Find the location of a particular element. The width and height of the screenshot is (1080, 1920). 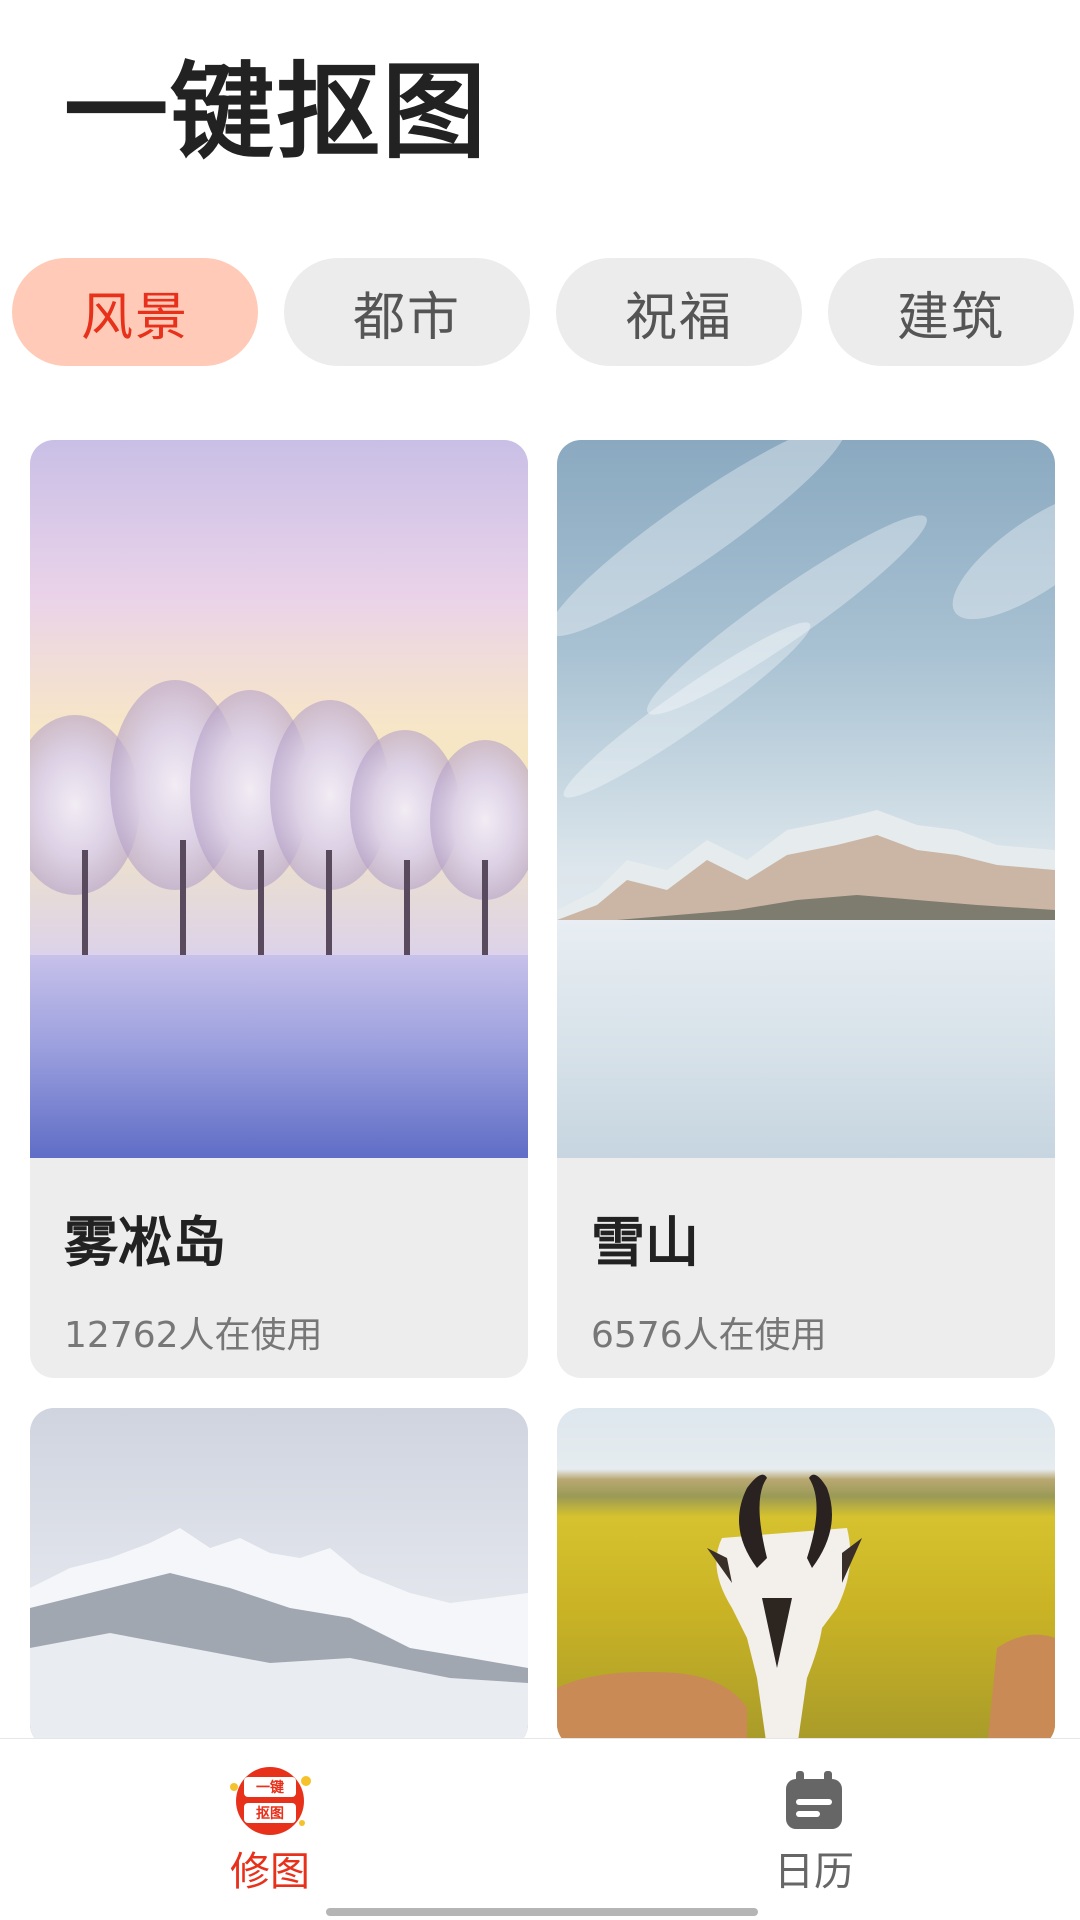

snow-slope is located at coordinates (806, 1039).